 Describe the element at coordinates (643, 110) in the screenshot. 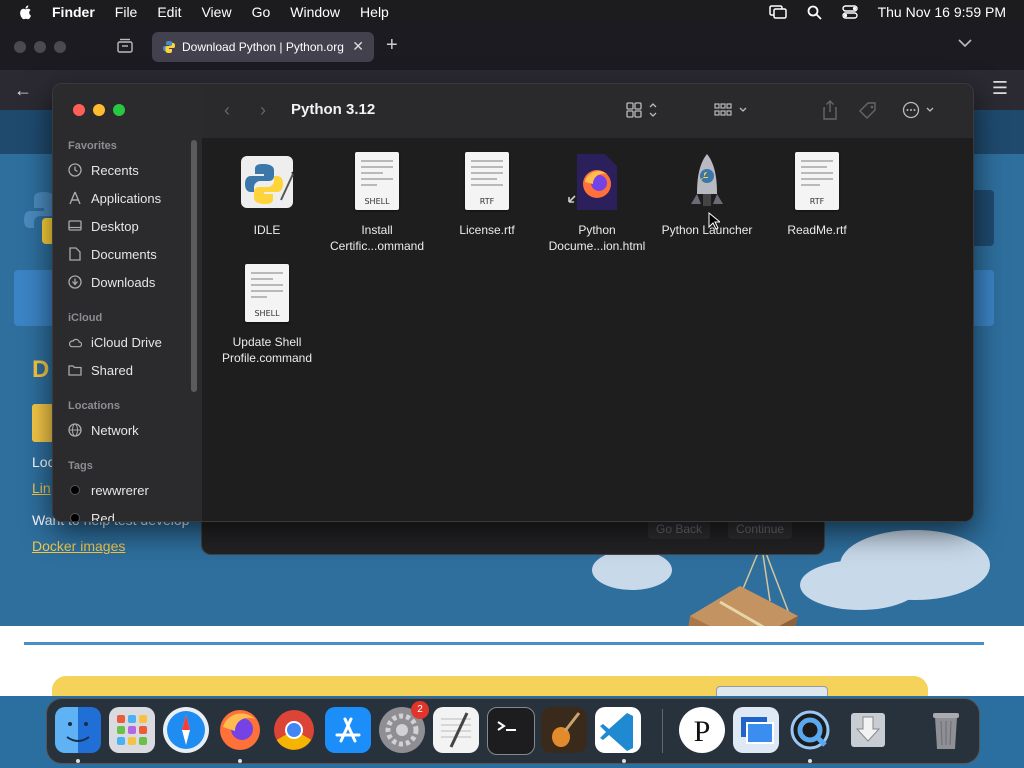

I see `icon-view-icon` at that location.